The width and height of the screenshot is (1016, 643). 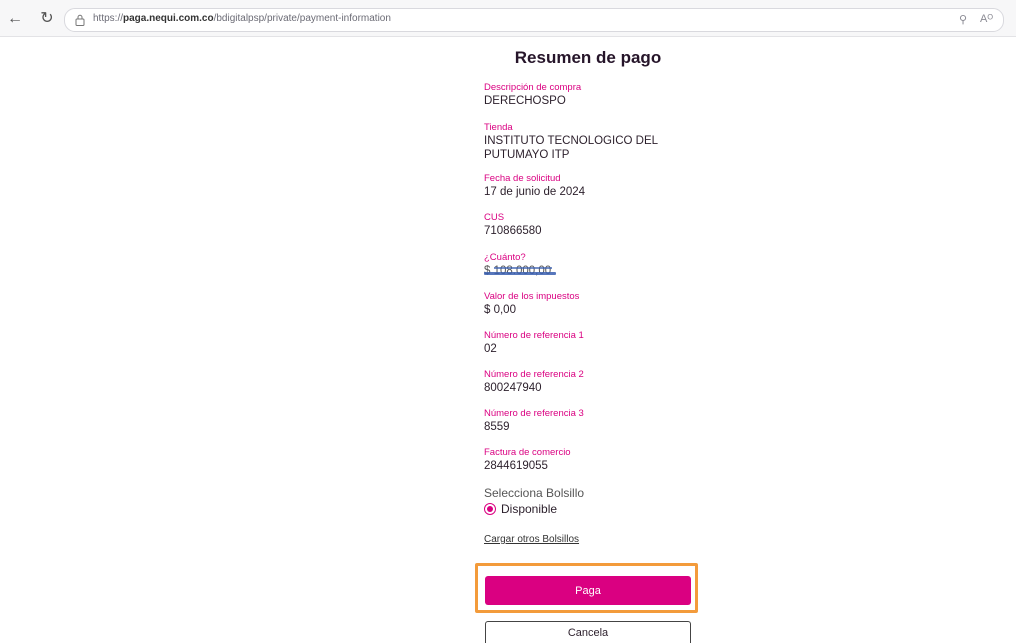 What do you see at coordinates (498, 127) in the screenshot?
I see `field-label: Tienda` at bounding box center [498, 127].